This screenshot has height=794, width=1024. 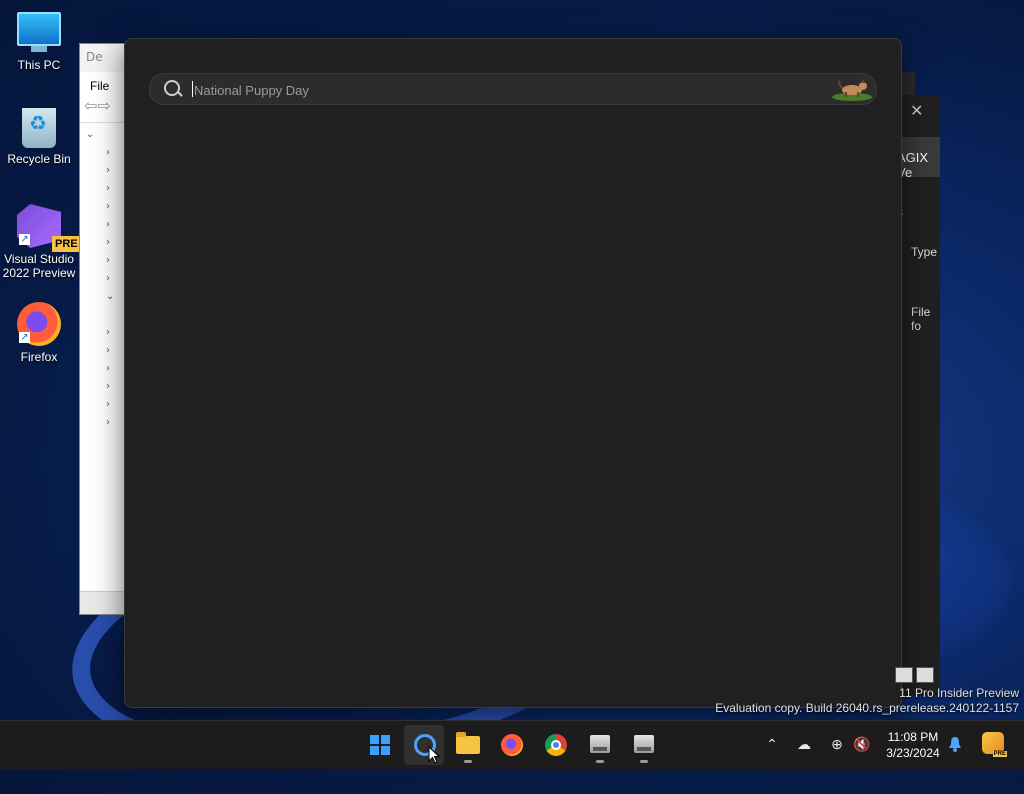 I want to click on network-globe-icon: ⊕, so click(x=837, y=744).